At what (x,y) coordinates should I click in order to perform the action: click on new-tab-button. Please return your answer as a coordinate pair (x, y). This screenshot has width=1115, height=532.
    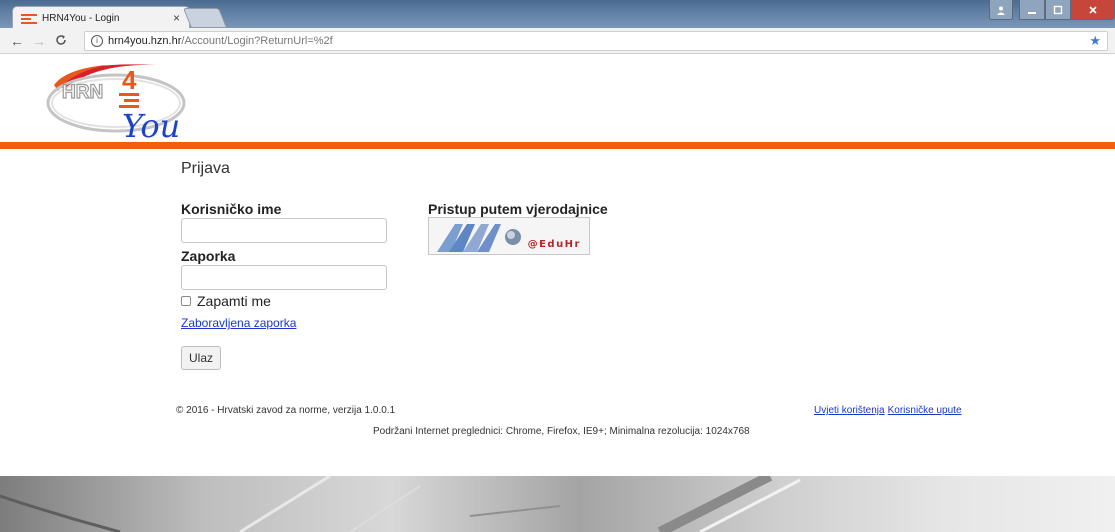
    Looking at the image, I should click on (205, 18).